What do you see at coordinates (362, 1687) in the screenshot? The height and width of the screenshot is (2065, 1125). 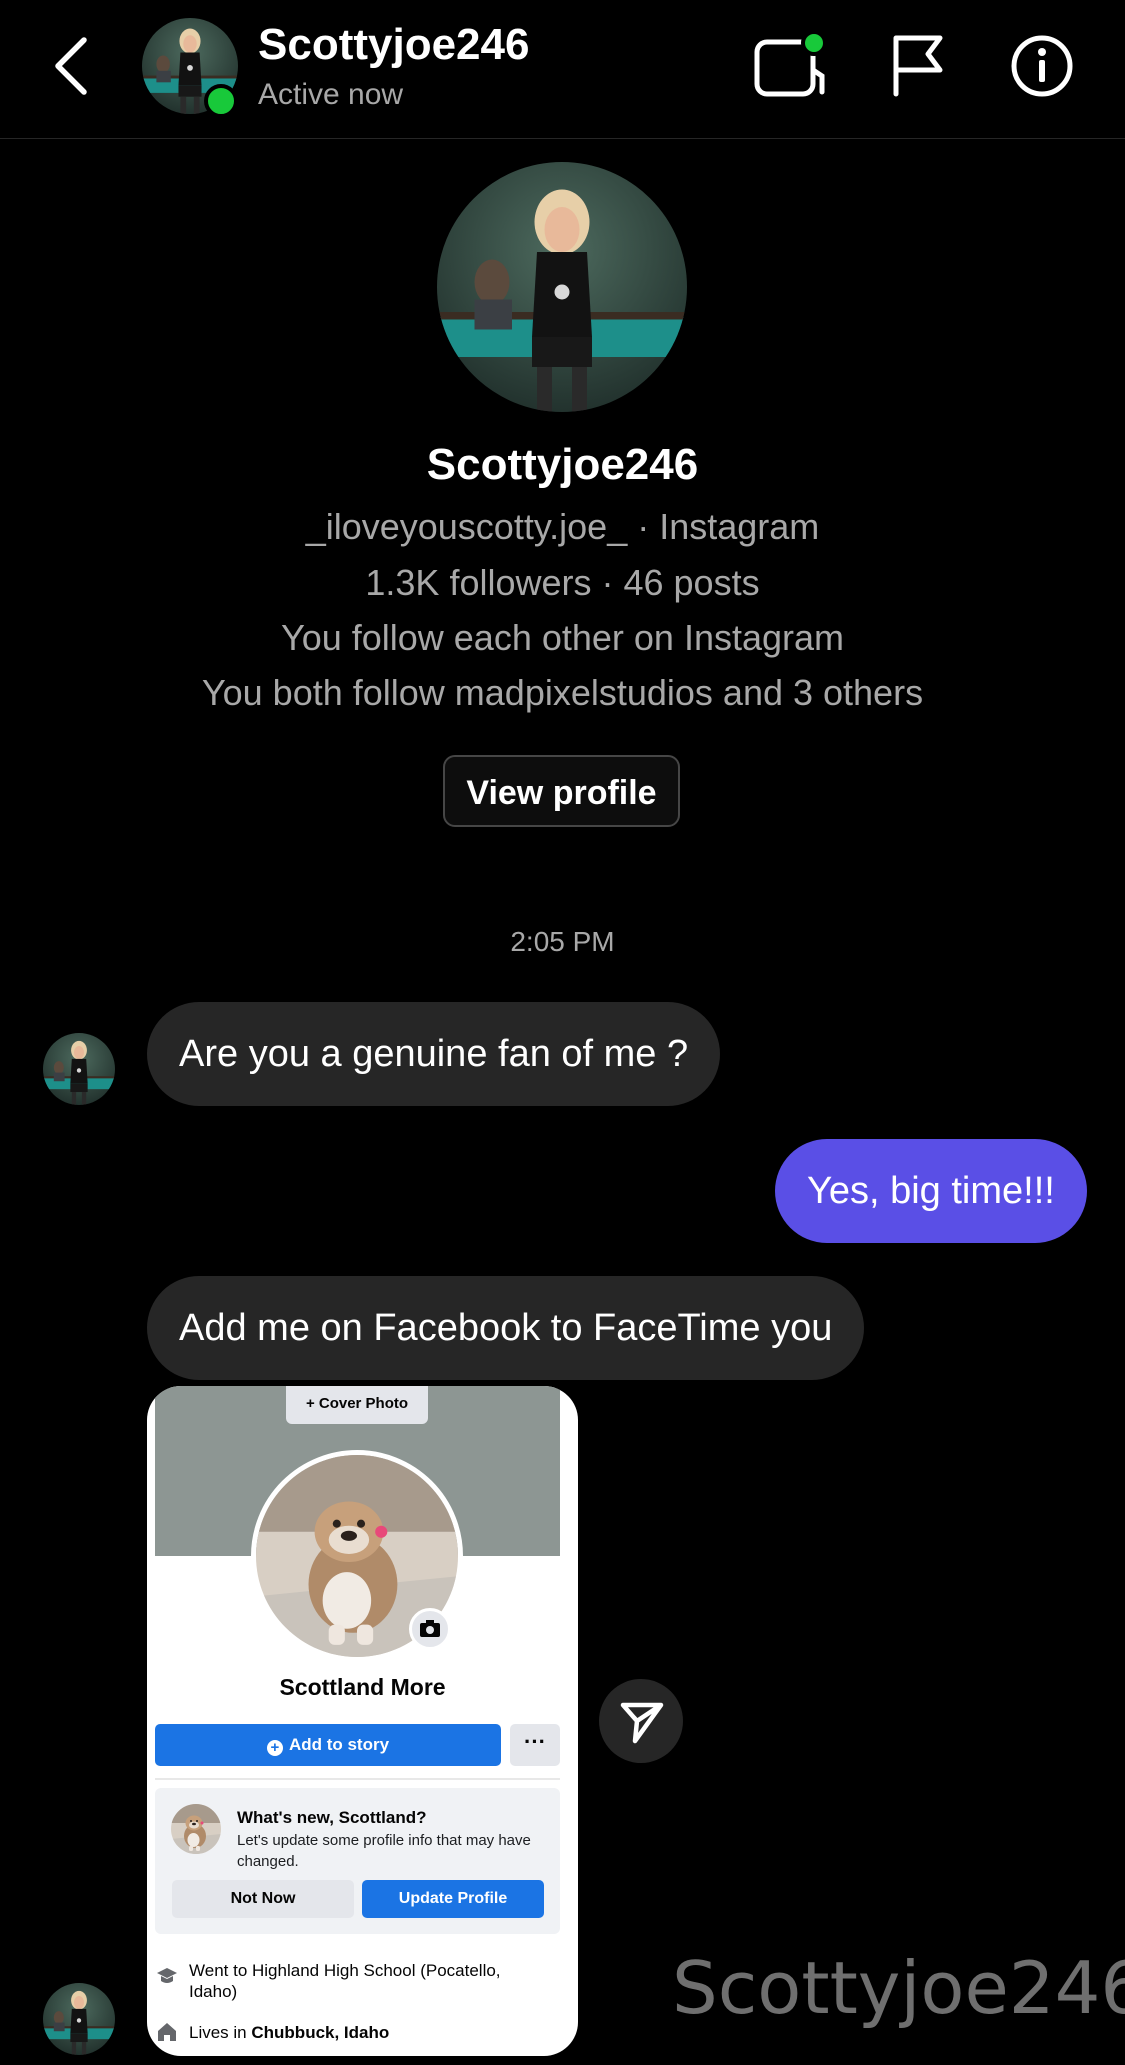 I see `facebook-profile-name: Scottland More` at bounding box center [362, 1687].